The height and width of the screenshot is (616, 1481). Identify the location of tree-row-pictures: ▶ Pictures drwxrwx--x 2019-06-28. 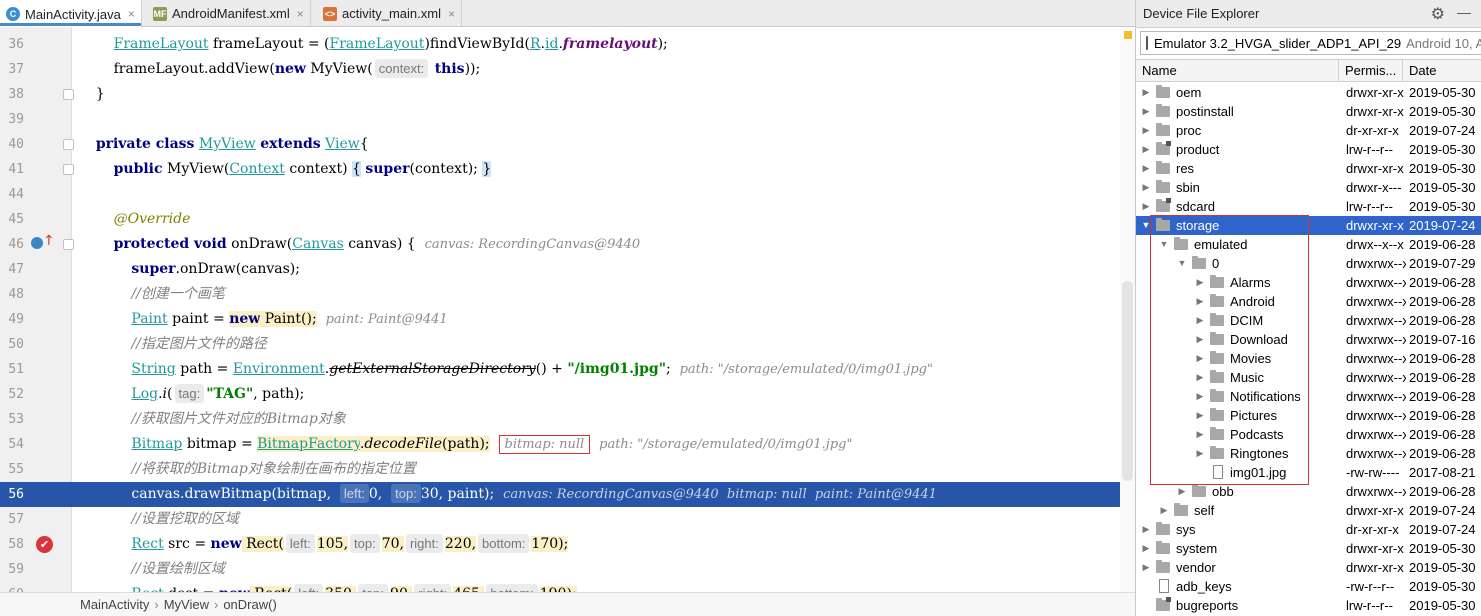
(1308, 415).